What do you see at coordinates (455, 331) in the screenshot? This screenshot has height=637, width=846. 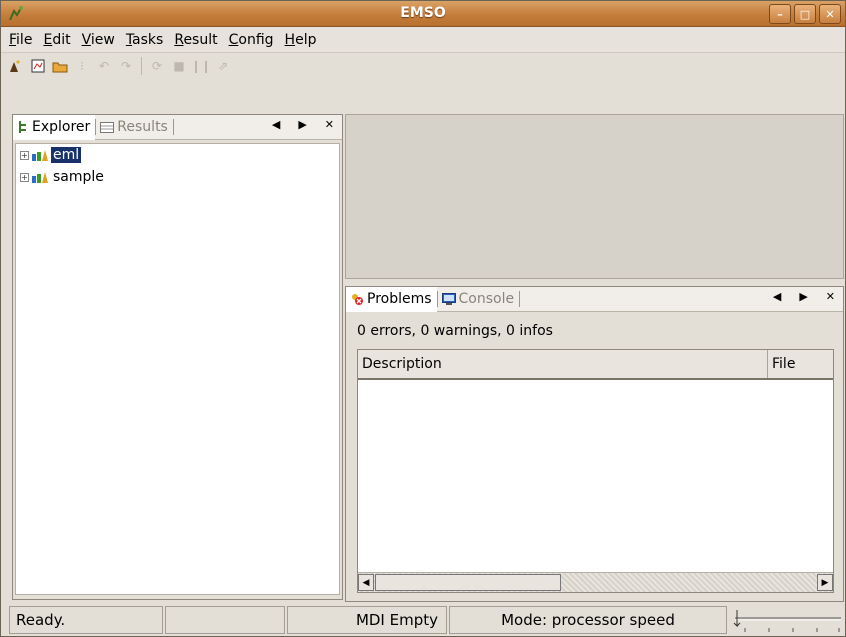 I see `problems-summary: 0 errors, 0 warnings, 0 infos` at bounding box center [455, 331].